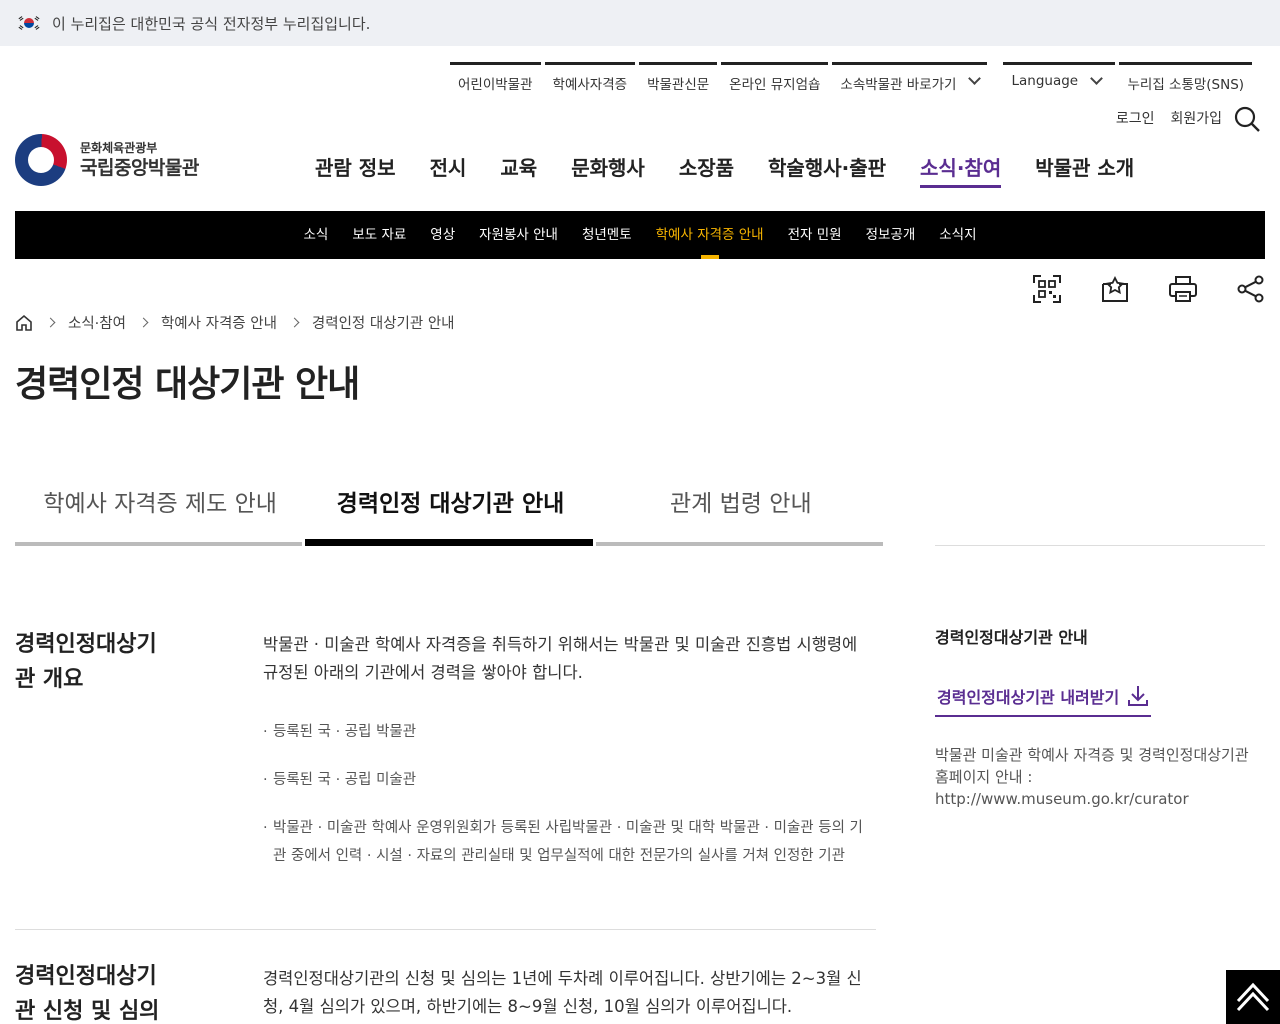 The height and width of the screenshot is (1024, 1280). What do you see at coordinates (448, 170) in the screenshot?
I see `gnb-item-exhibition: 전시` at bounding box center [448, 170].